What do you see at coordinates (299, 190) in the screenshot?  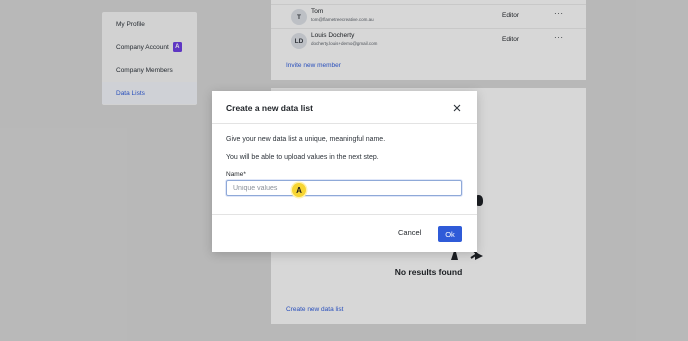 I see `annotation-marker: A` at bounding box center [299, 190].